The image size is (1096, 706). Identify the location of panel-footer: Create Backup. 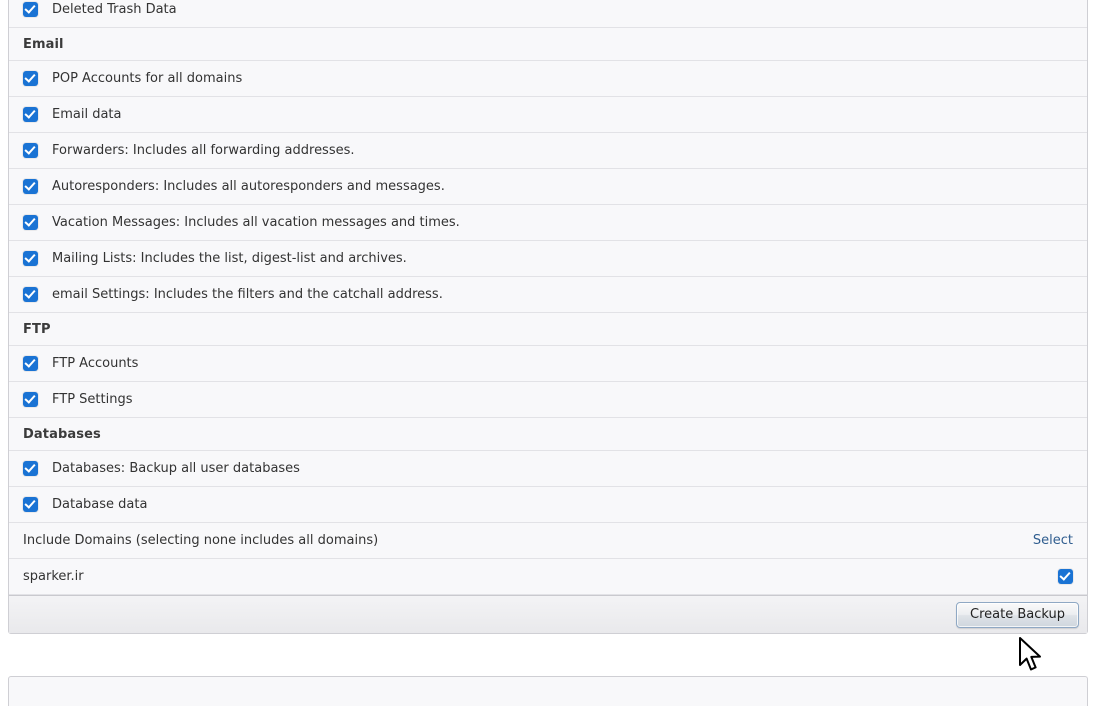
(548, 614).